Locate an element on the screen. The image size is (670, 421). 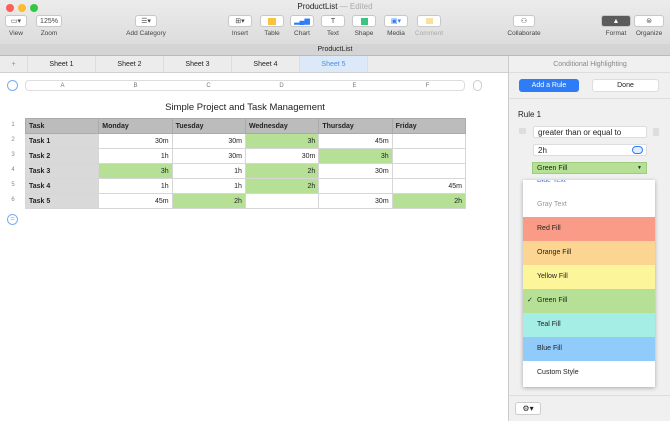
column-header: B is located at coordinates (135, 85).